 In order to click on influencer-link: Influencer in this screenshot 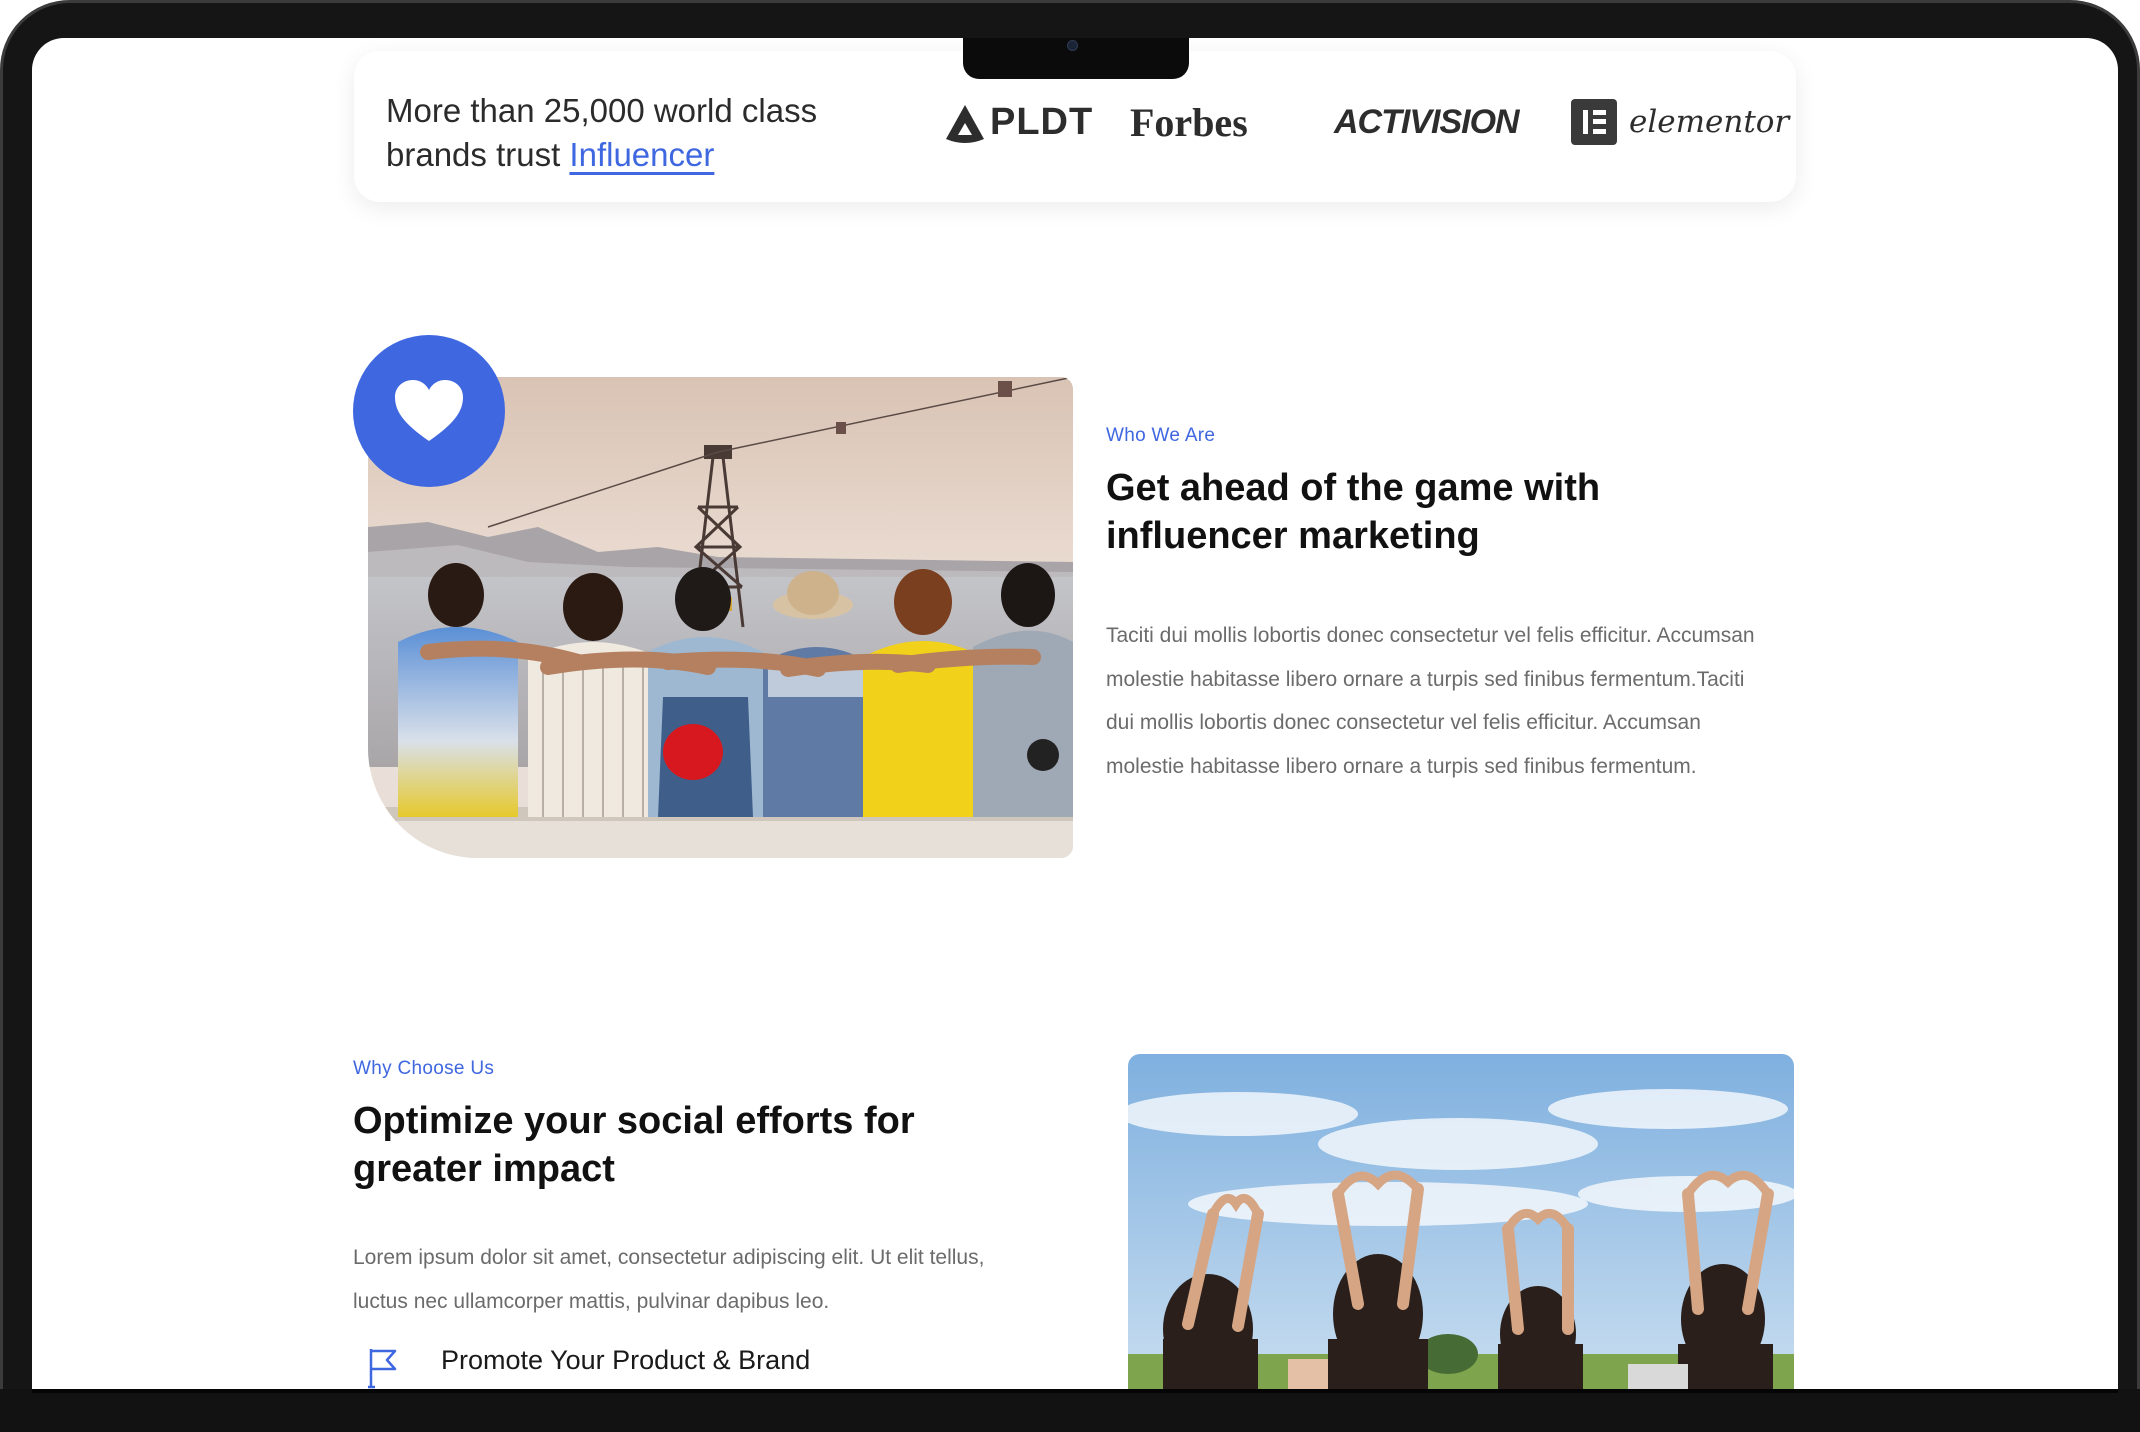, I will do `click(641, 154)`.